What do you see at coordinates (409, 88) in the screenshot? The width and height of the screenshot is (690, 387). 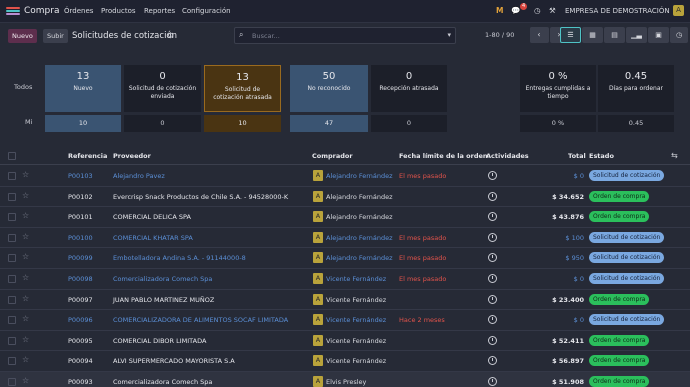 I see `card-late-receipt: 0 Recepción atrasada` at bounding box center [409, 88].